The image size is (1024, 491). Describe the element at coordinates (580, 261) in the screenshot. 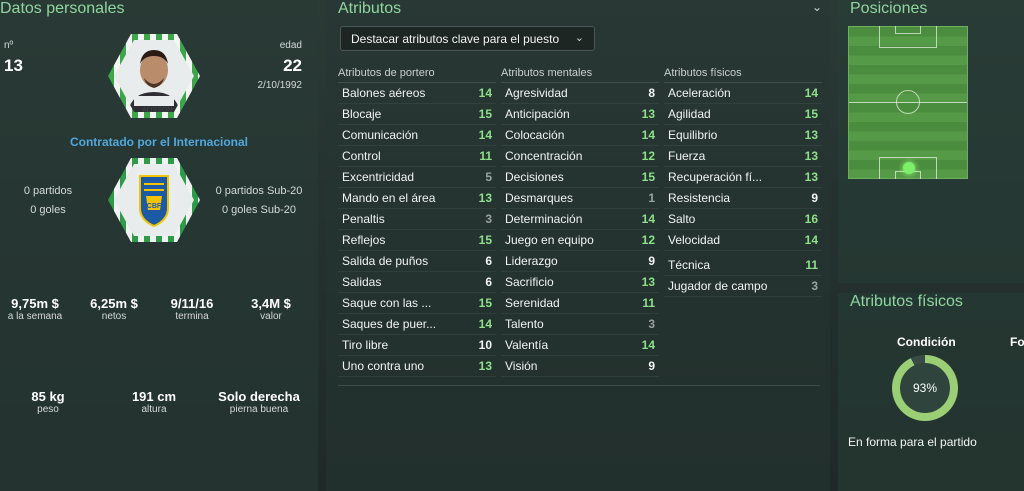

I see `attribute-row: Liderazgo 9` at that location.